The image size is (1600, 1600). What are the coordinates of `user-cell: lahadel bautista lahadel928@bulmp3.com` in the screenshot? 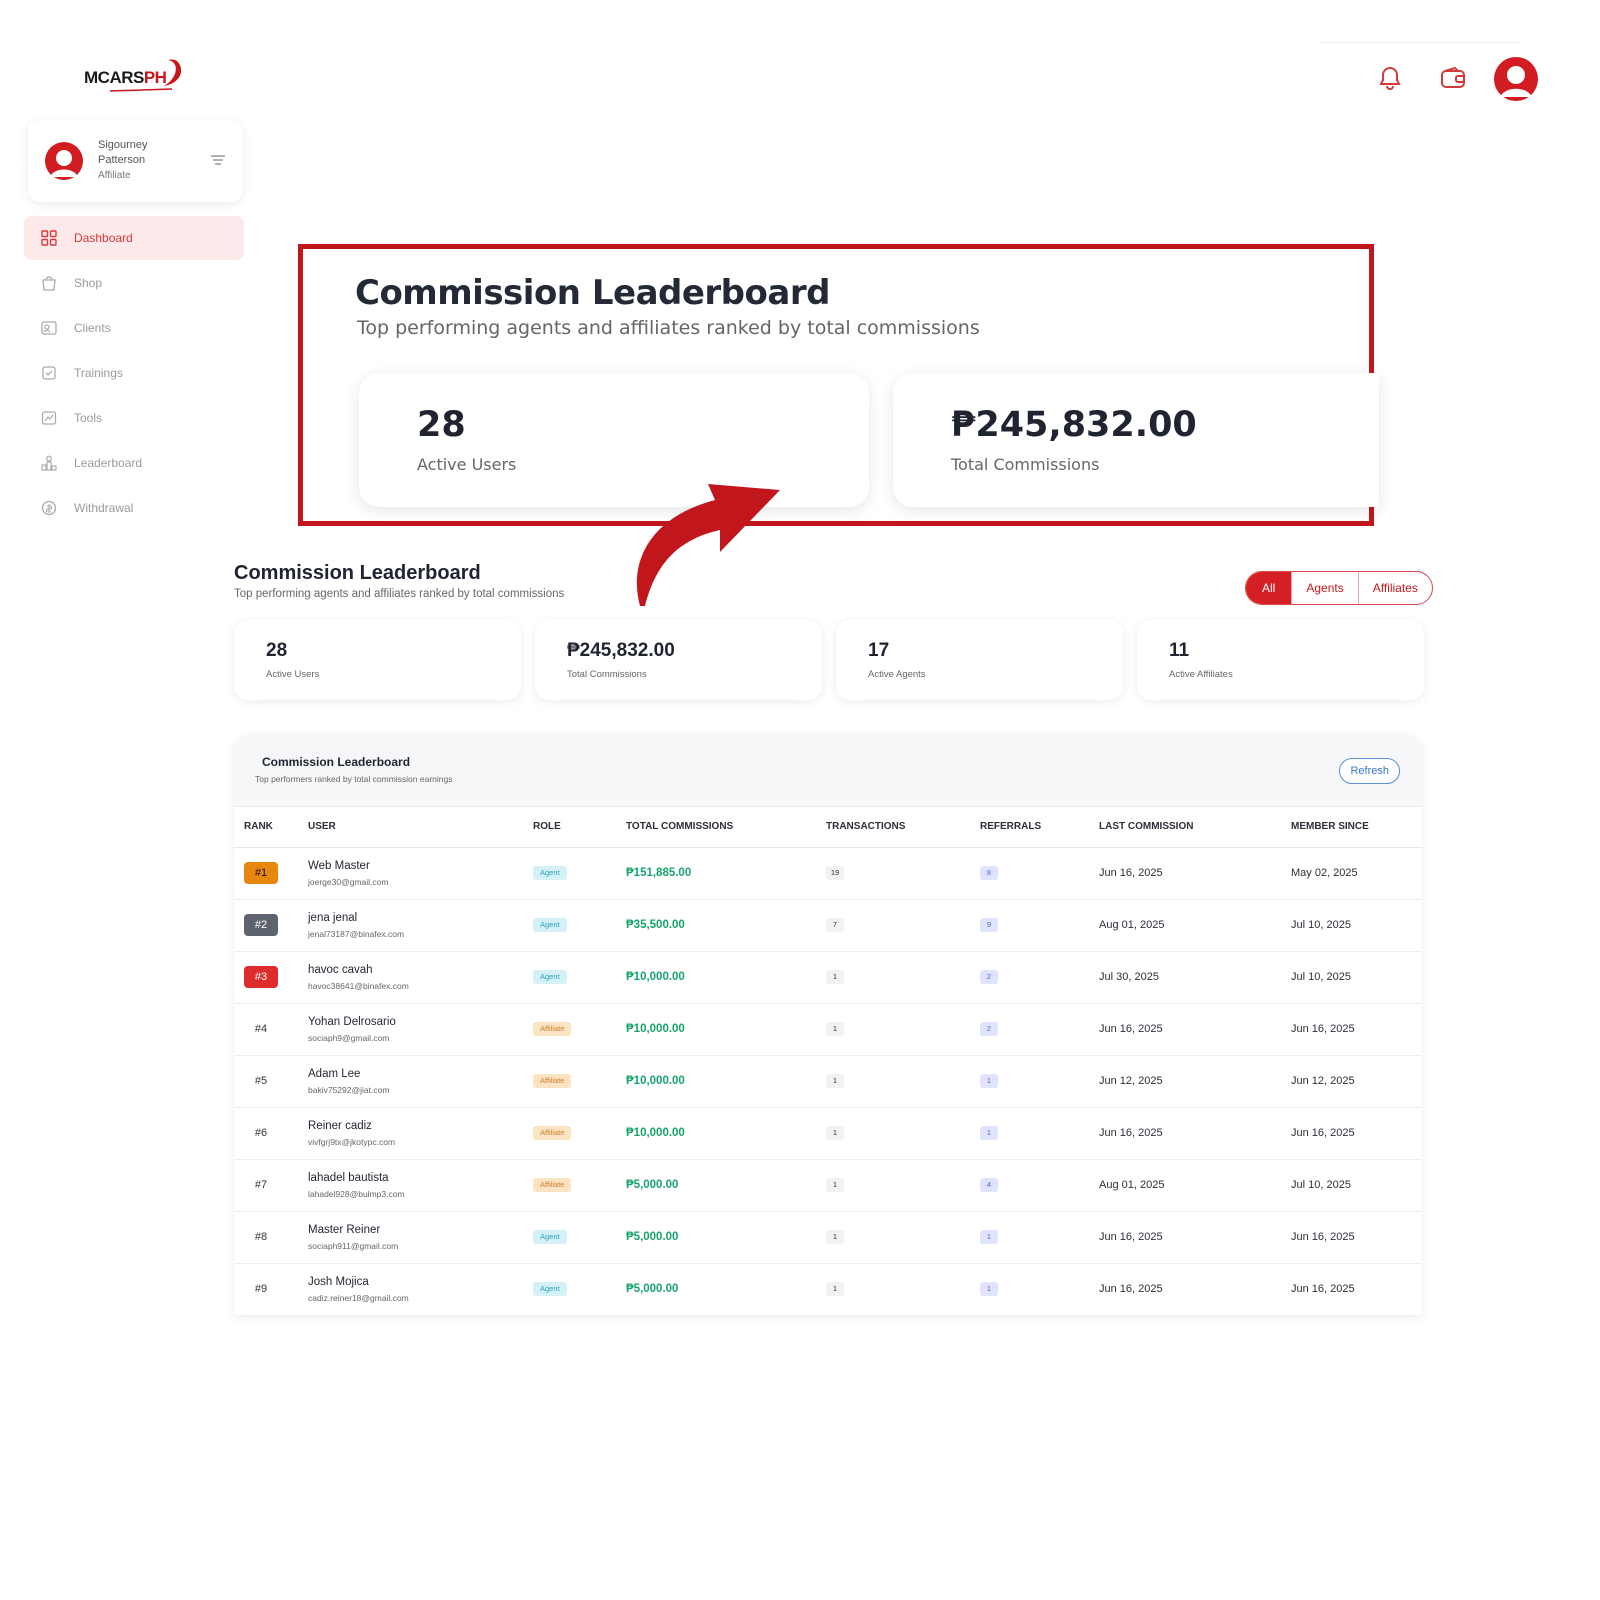 It's located at (410, 1185).